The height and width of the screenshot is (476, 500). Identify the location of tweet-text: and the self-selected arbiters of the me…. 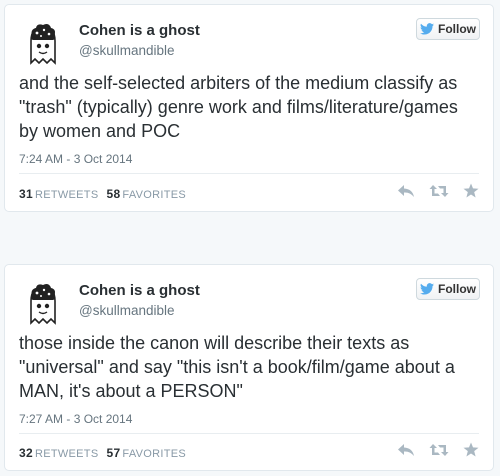
(238, 107).